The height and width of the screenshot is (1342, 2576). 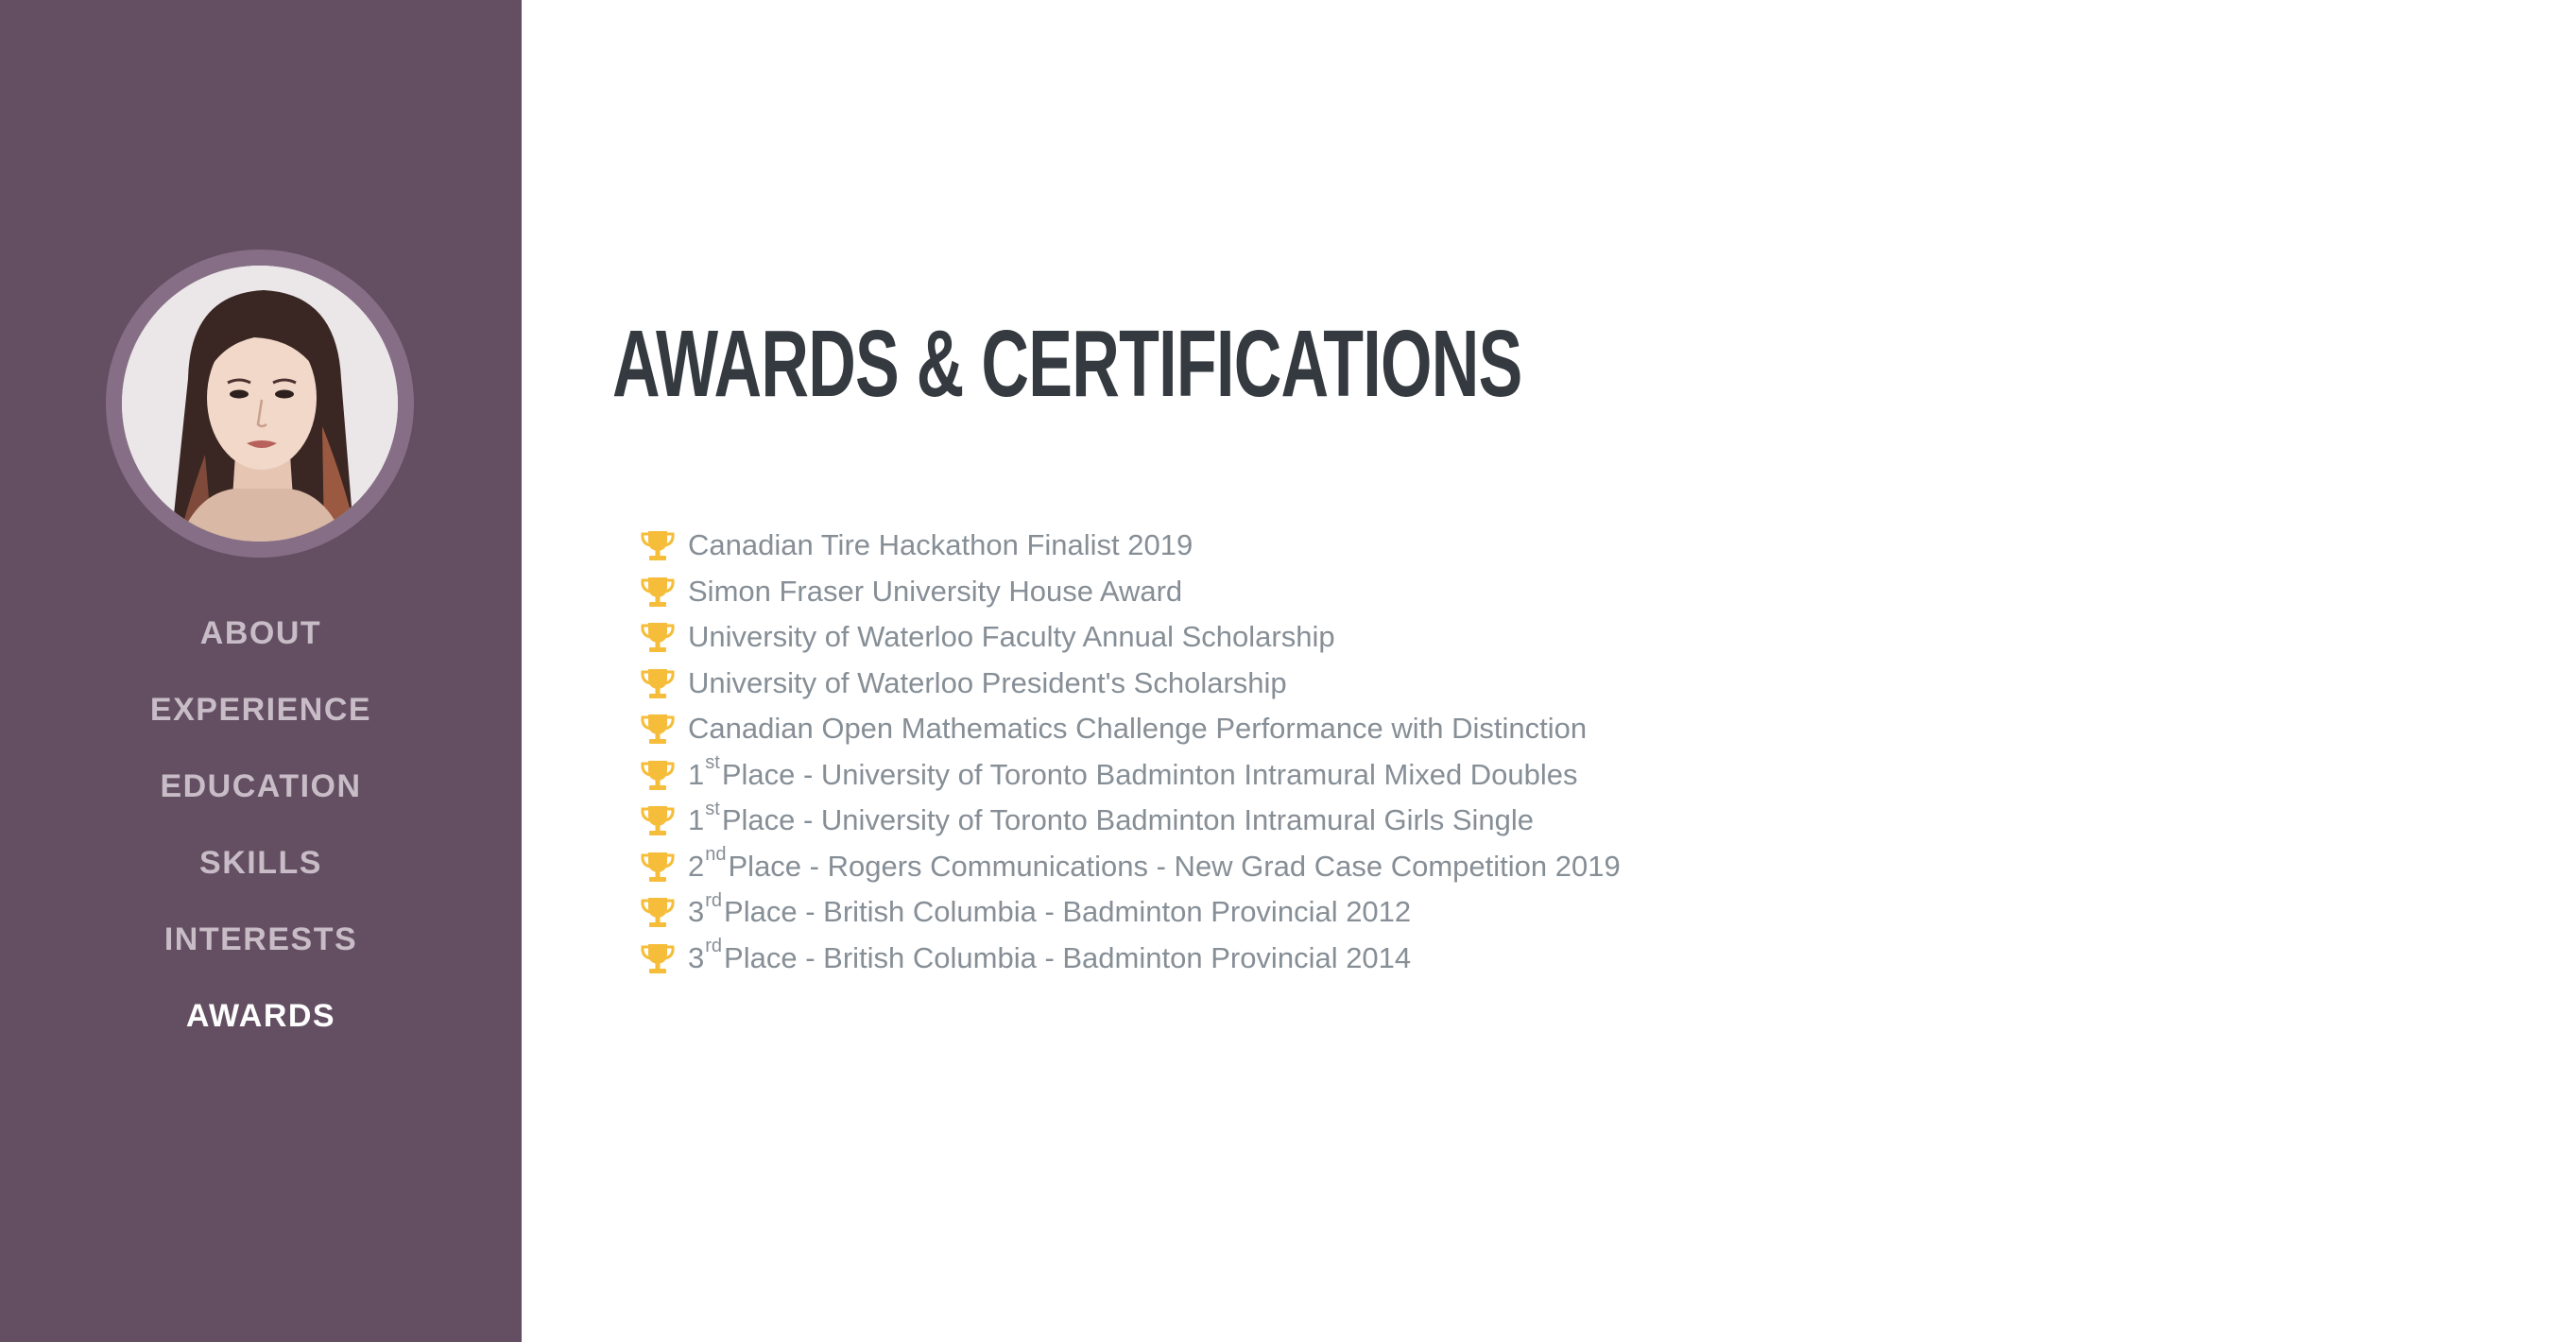 I want to click on profile-photo, so click(x=260, y=404).